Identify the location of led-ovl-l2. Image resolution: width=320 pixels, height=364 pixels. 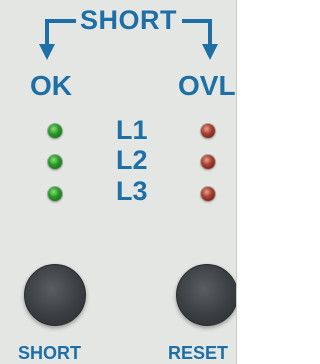
(208, 162).